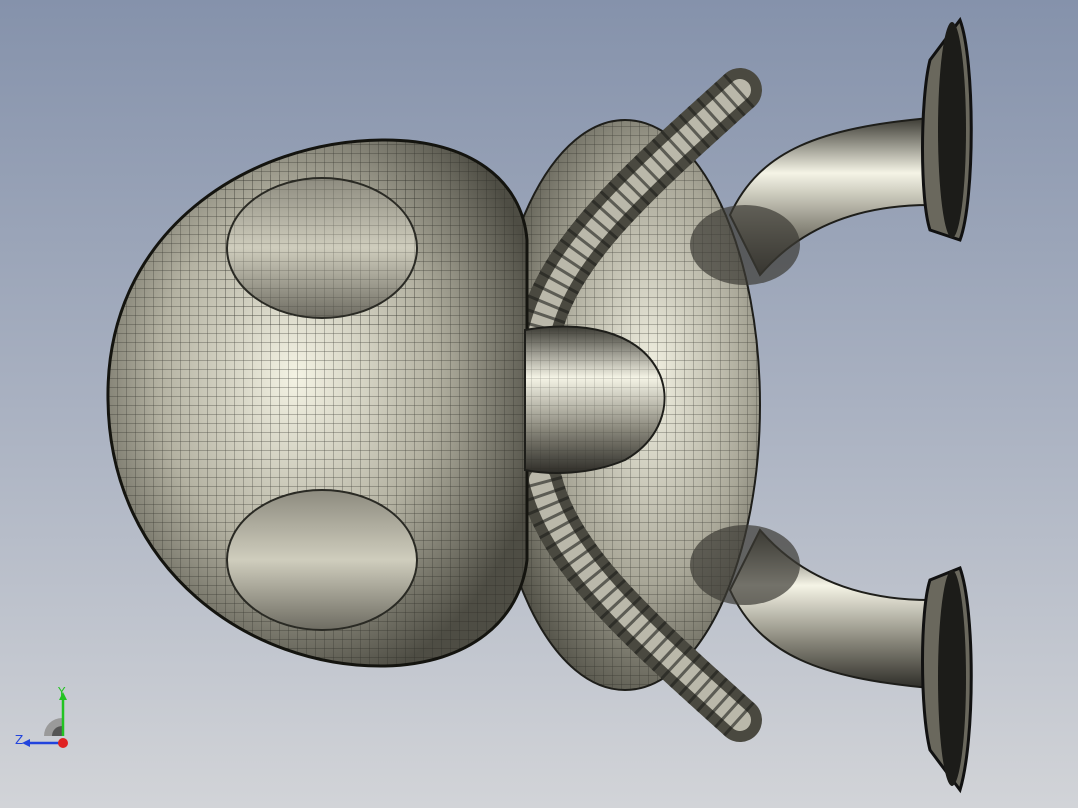  I want to click on y-axis-label: Y, so click(61, 692).